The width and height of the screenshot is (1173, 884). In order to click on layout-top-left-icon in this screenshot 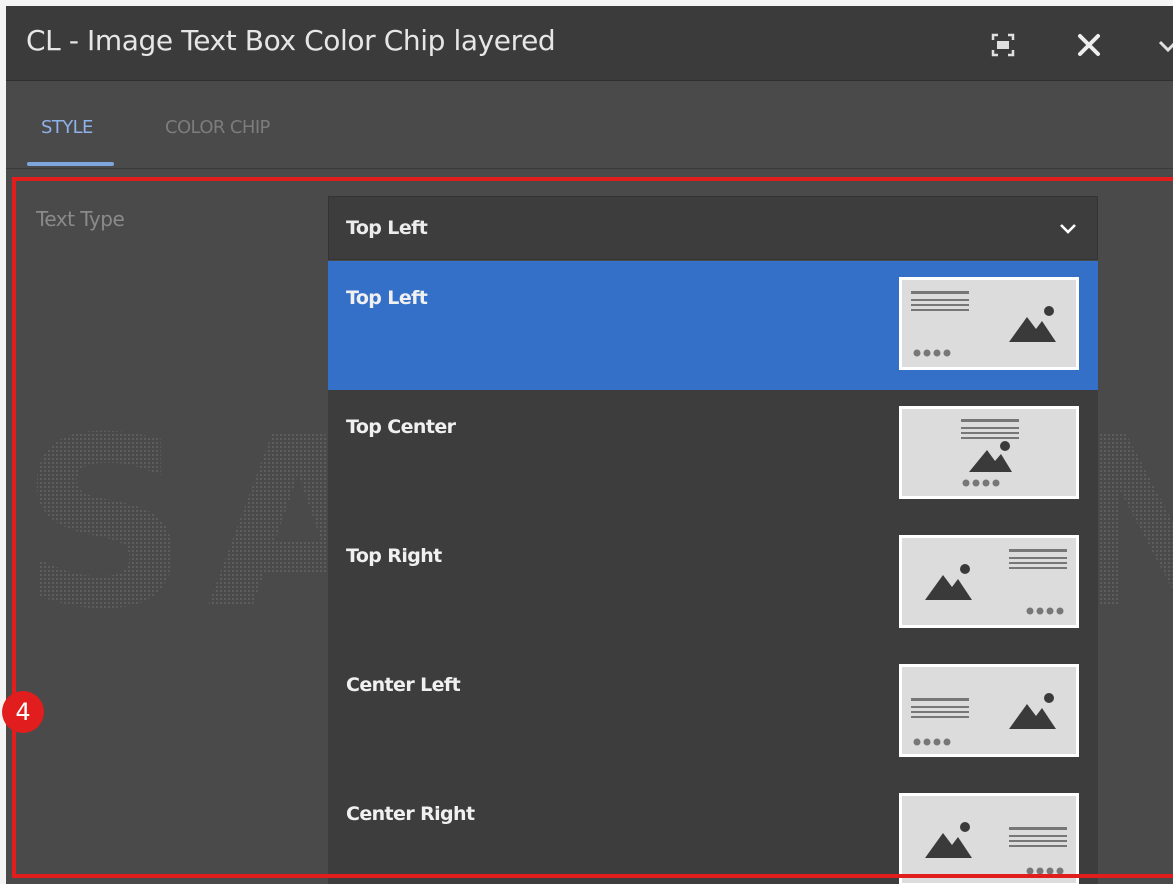, I will do `click(989, 323)`.